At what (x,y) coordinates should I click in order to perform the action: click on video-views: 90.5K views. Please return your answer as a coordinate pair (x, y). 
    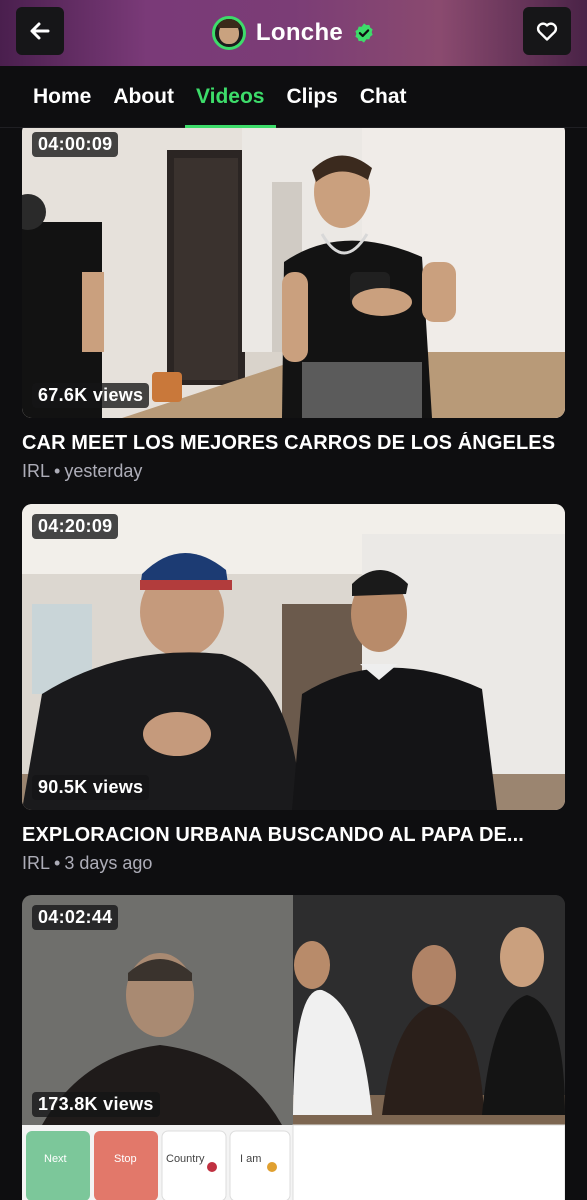
    Looking at the image, I should click on (91, 787).